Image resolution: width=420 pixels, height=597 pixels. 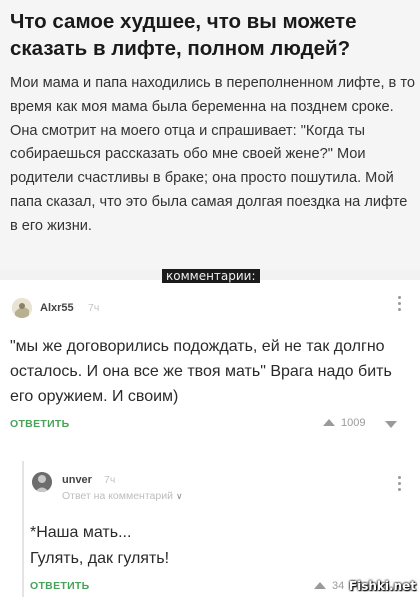 What do you see at coordinates (77, 480) in the screenshot?
I see `reply-username: unver` at bounding box center [77, 480].